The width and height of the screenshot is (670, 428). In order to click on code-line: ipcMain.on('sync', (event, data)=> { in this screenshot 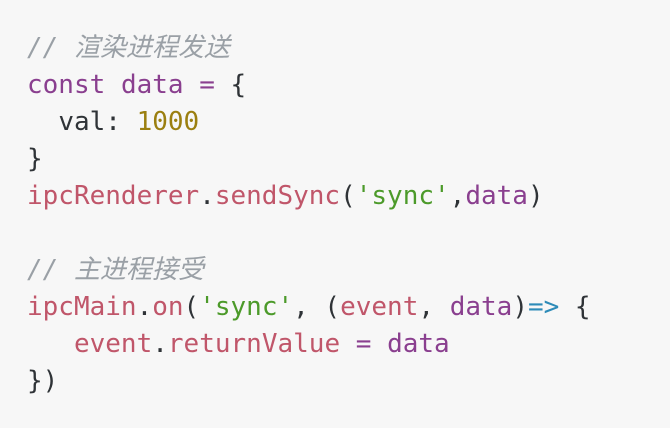, I will do `click(309, 307)`.